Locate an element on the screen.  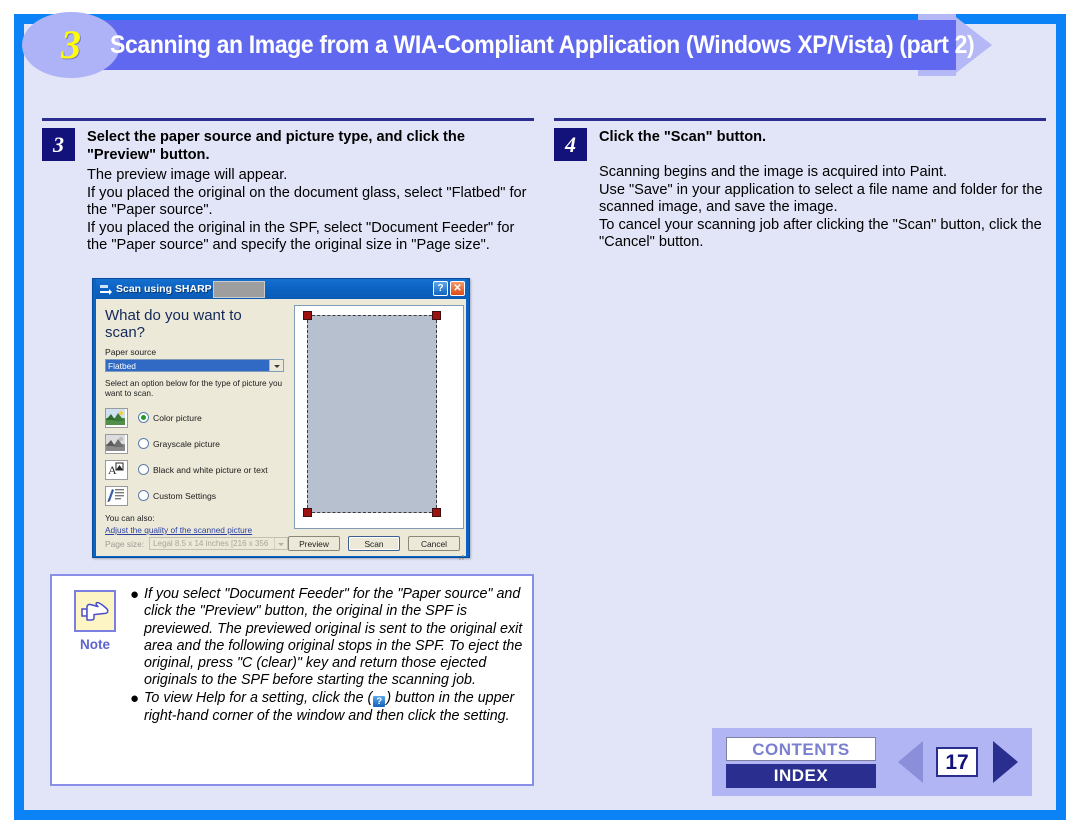
selection-handle-top-right is located at coordinates (436, 315).